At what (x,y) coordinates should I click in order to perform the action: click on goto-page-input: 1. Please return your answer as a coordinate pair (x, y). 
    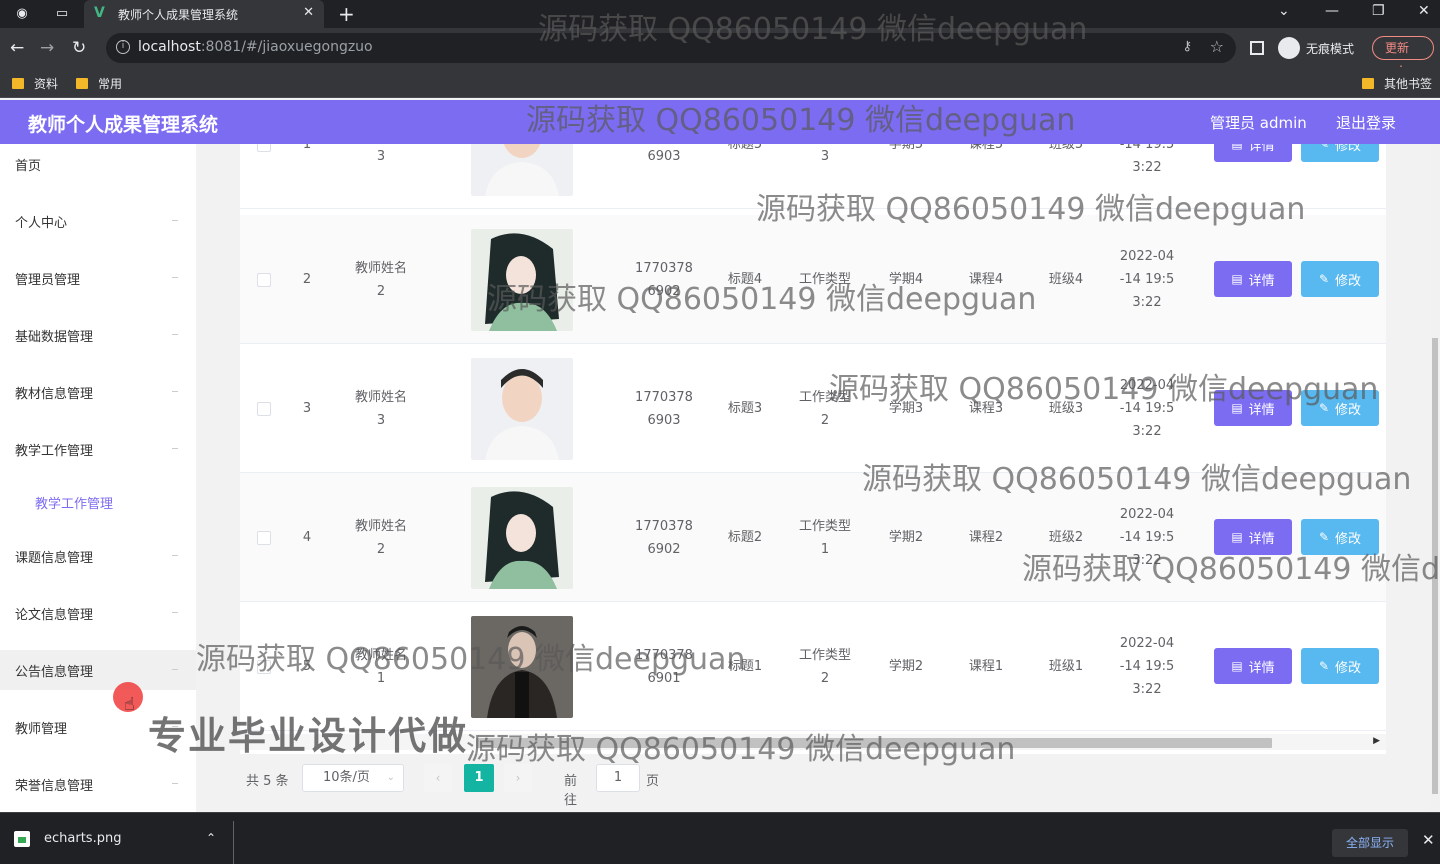
    Looking at the image, I should click on (618, 778).